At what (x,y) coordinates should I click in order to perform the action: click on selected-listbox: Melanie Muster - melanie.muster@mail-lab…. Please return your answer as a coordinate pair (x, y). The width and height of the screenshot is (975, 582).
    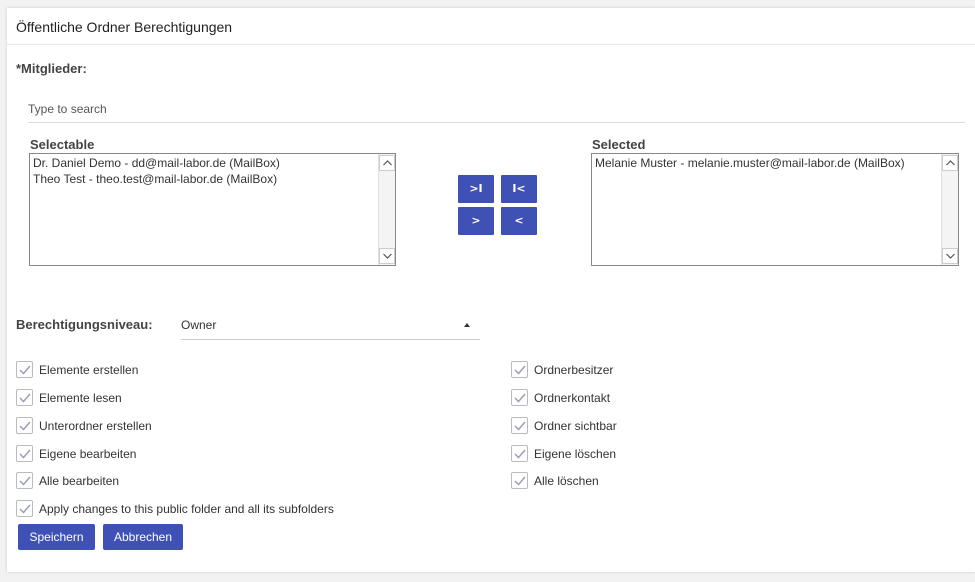
    Looking at the image, I should click on (775, 209).